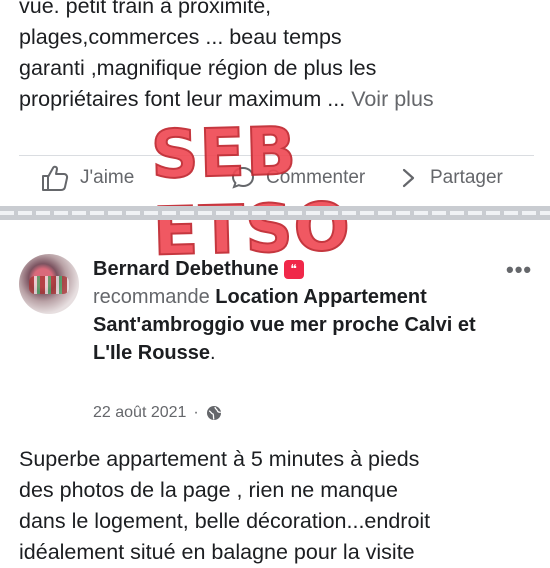  I want to click on globe-icon, so click(213, 413).